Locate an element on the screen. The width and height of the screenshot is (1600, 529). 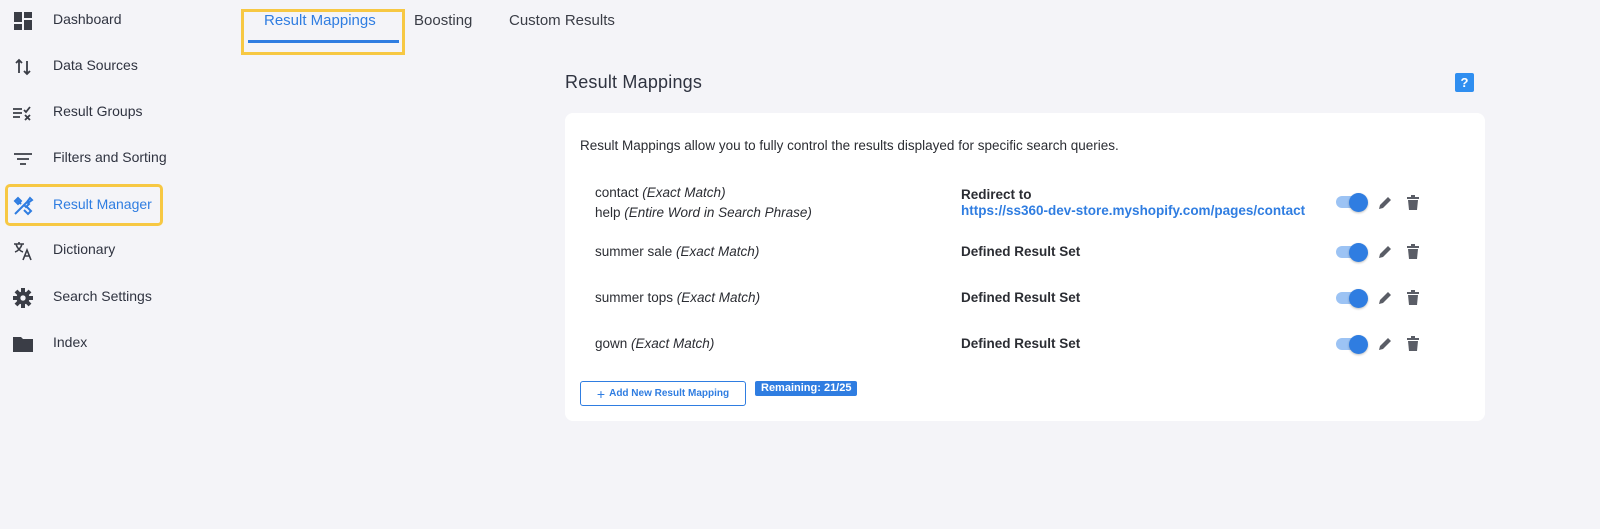
sidebar-item-label: Filters and Sorting is located at coordinates (110, 157).